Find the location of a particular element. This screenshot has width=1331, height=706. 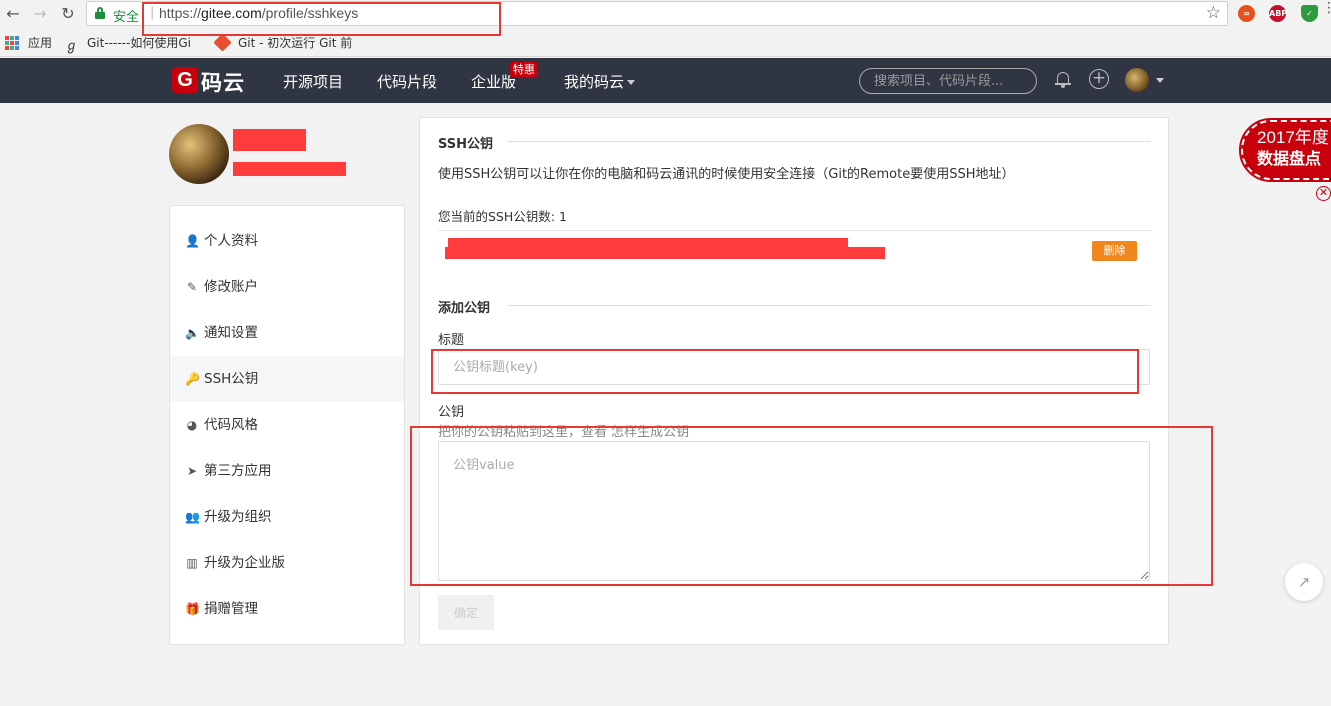

avatar is located at coordinates (1137, 80).